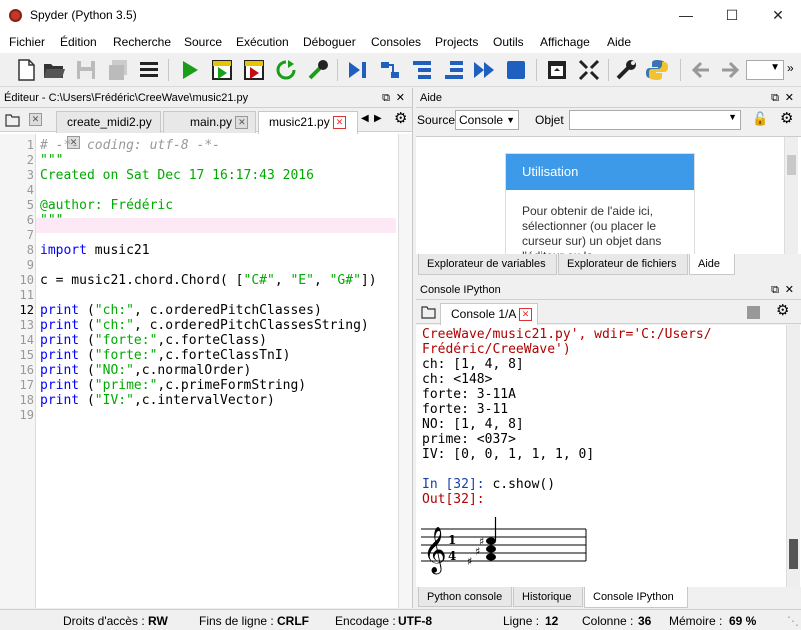  What do you see at coordinates (54, 70) in the screenshot?
I see `open-file-icon` at bounding box center [54, 70].